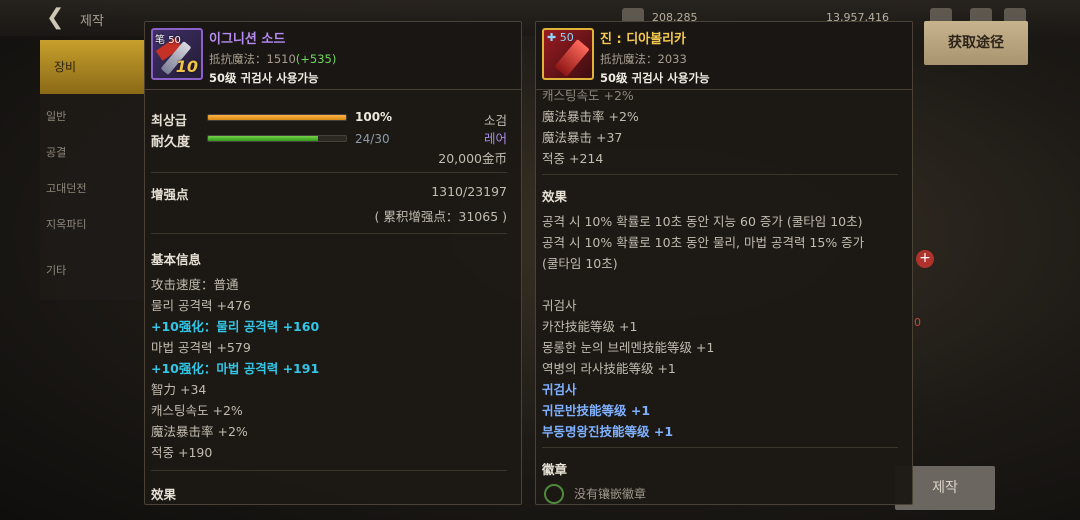  What do you see at coordinates (58, 18) in the screenshot?
I see `back-arrow-icon: ❮` at bounding box center [58, 18].